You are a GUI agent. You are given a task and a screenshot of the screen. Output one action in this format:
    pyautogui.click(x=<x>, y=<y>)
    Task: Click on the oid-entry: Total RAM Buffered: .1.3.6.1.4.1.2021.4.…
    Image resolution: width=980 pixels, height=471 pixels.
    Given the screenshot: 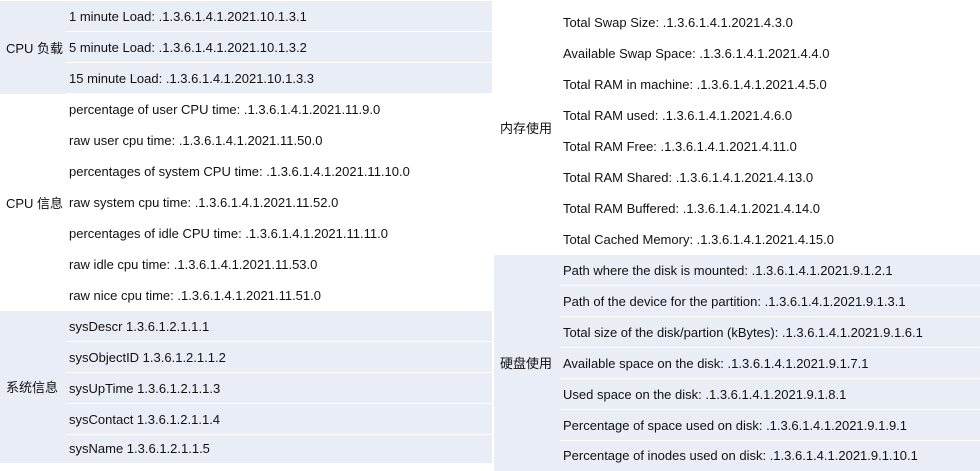 What is the action you would take?
    pyautogui.click(x=770, y=208)
    